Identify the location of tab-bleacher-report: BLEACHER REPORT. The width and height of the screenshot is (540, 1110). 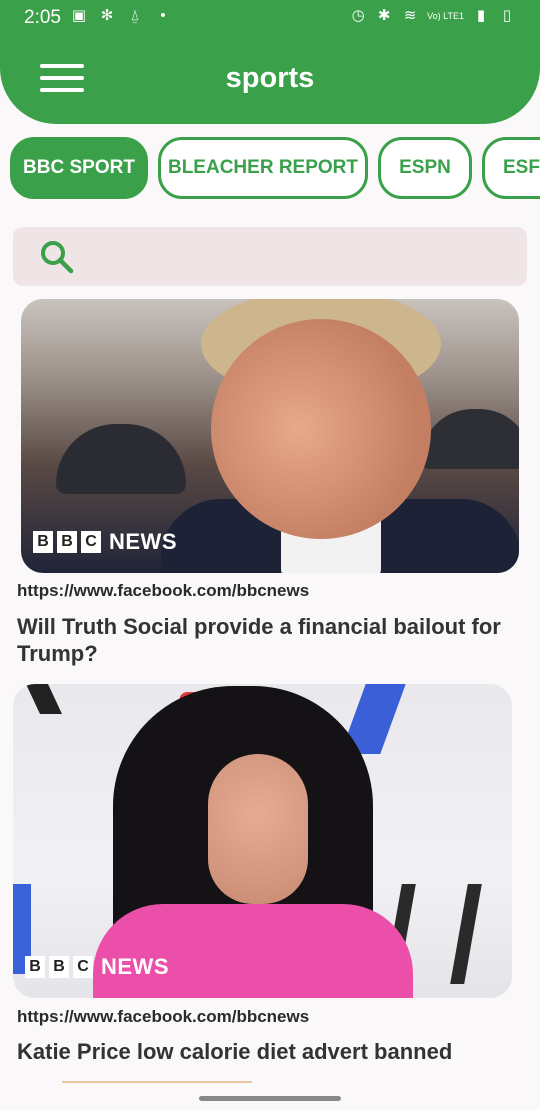
(263, 168).